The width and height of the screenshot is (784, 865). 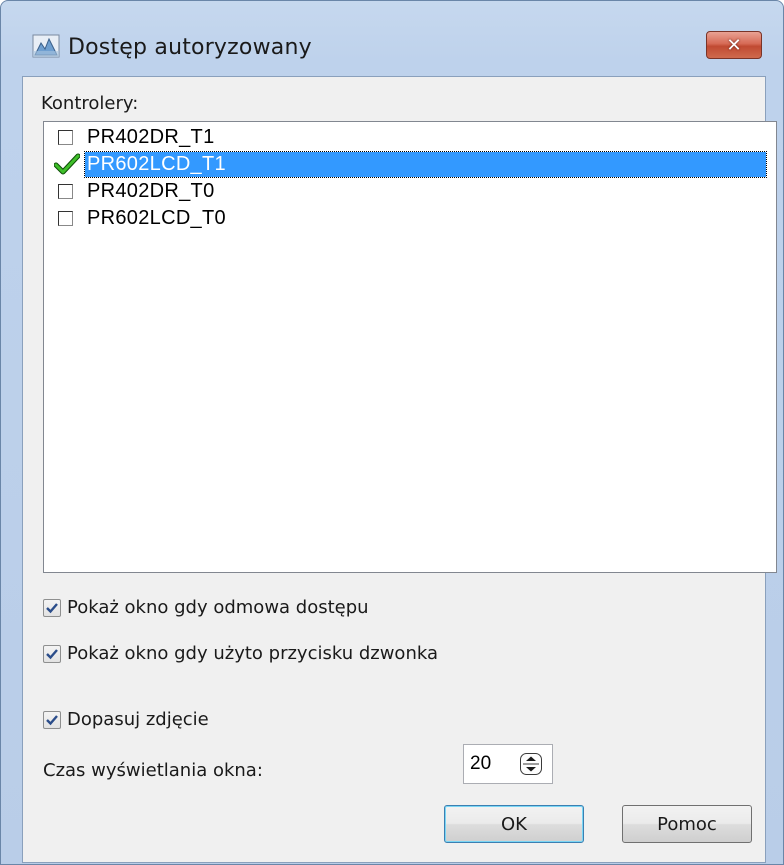 I want to click on list-item-label: PR602LCD_T1, so click(x=425, y=164).